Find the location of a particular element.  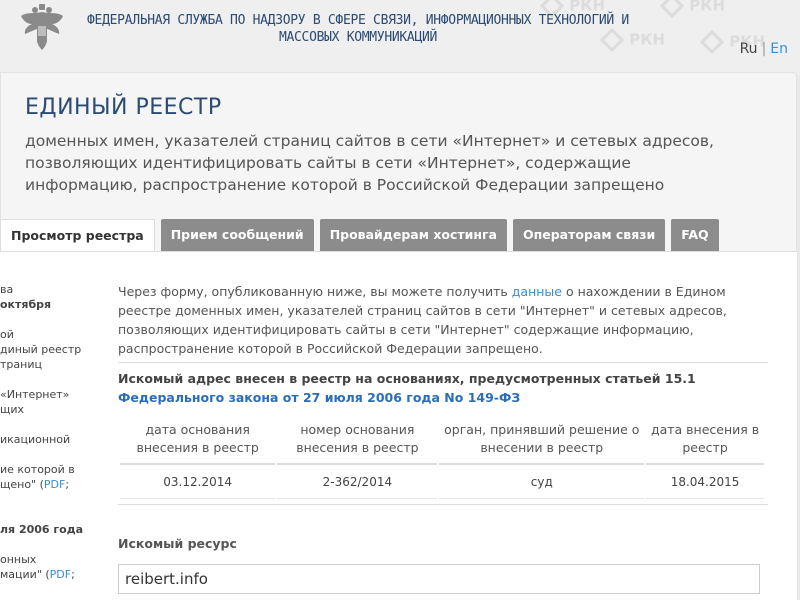

language-switcher: Ru | En is located at coordinates (764, 49).